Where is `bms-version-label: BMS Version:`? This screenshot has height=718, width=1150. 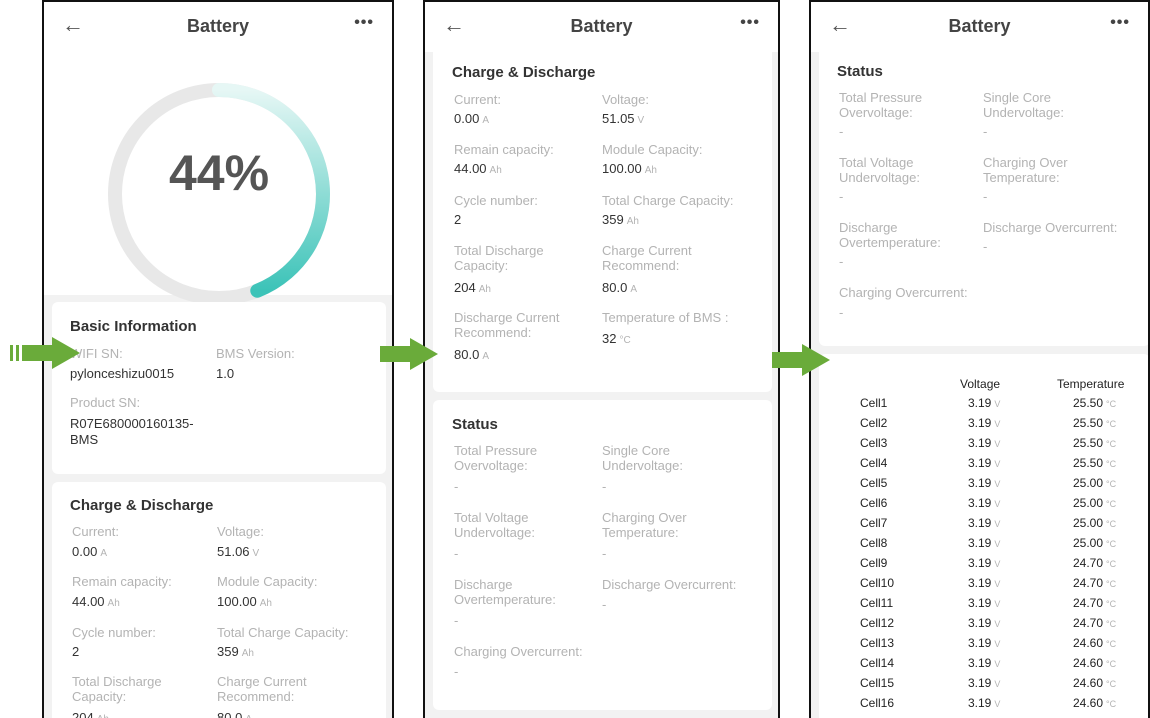 bms-version-label: BMS Version: is located at coordinates (255, 353).